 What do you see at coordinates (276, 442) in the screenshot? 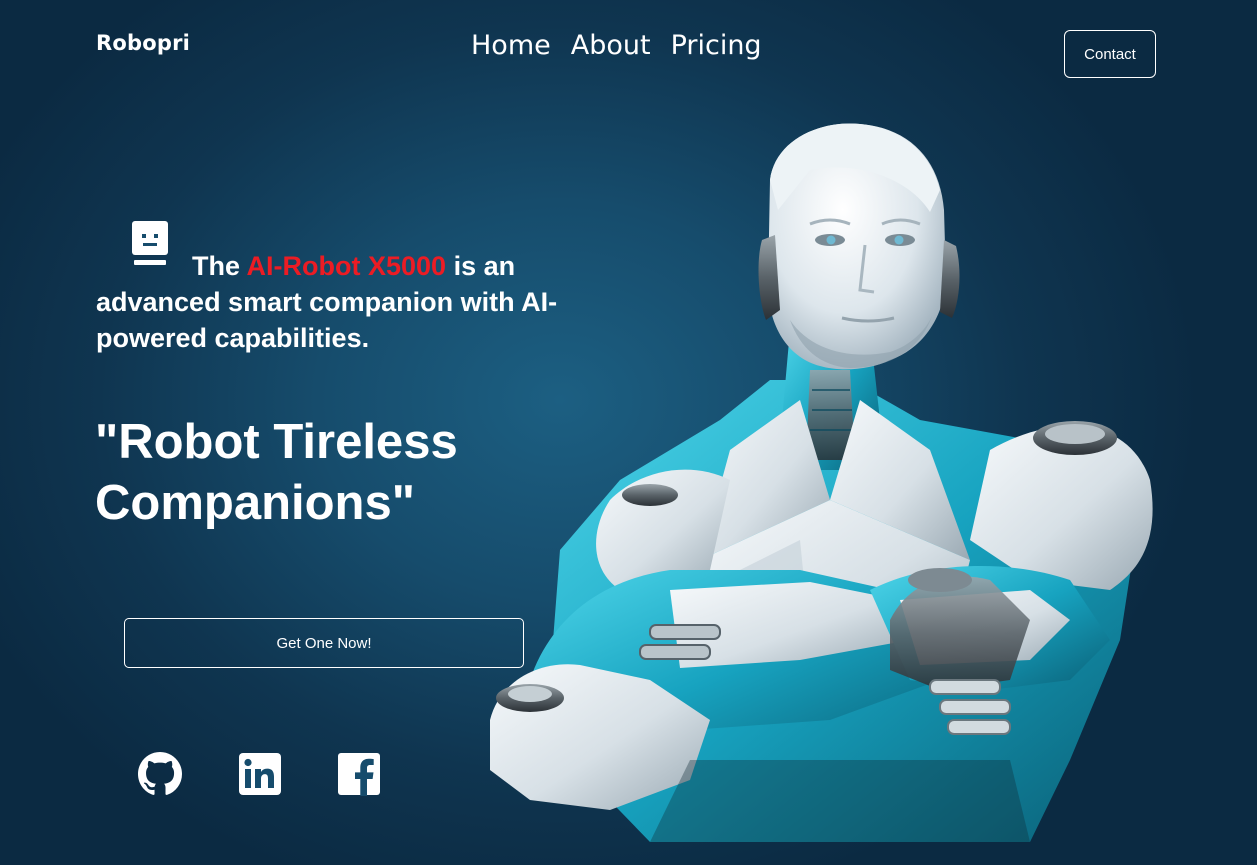
I see `tagline-line-1: "Robot Tireless` at bounding box center [276, 442].